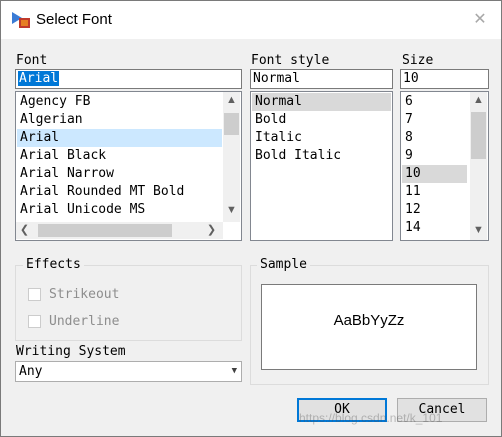 The width and height of the screenshot is (502, 437). I want to click on font-input: Arial, so click(128, 79).